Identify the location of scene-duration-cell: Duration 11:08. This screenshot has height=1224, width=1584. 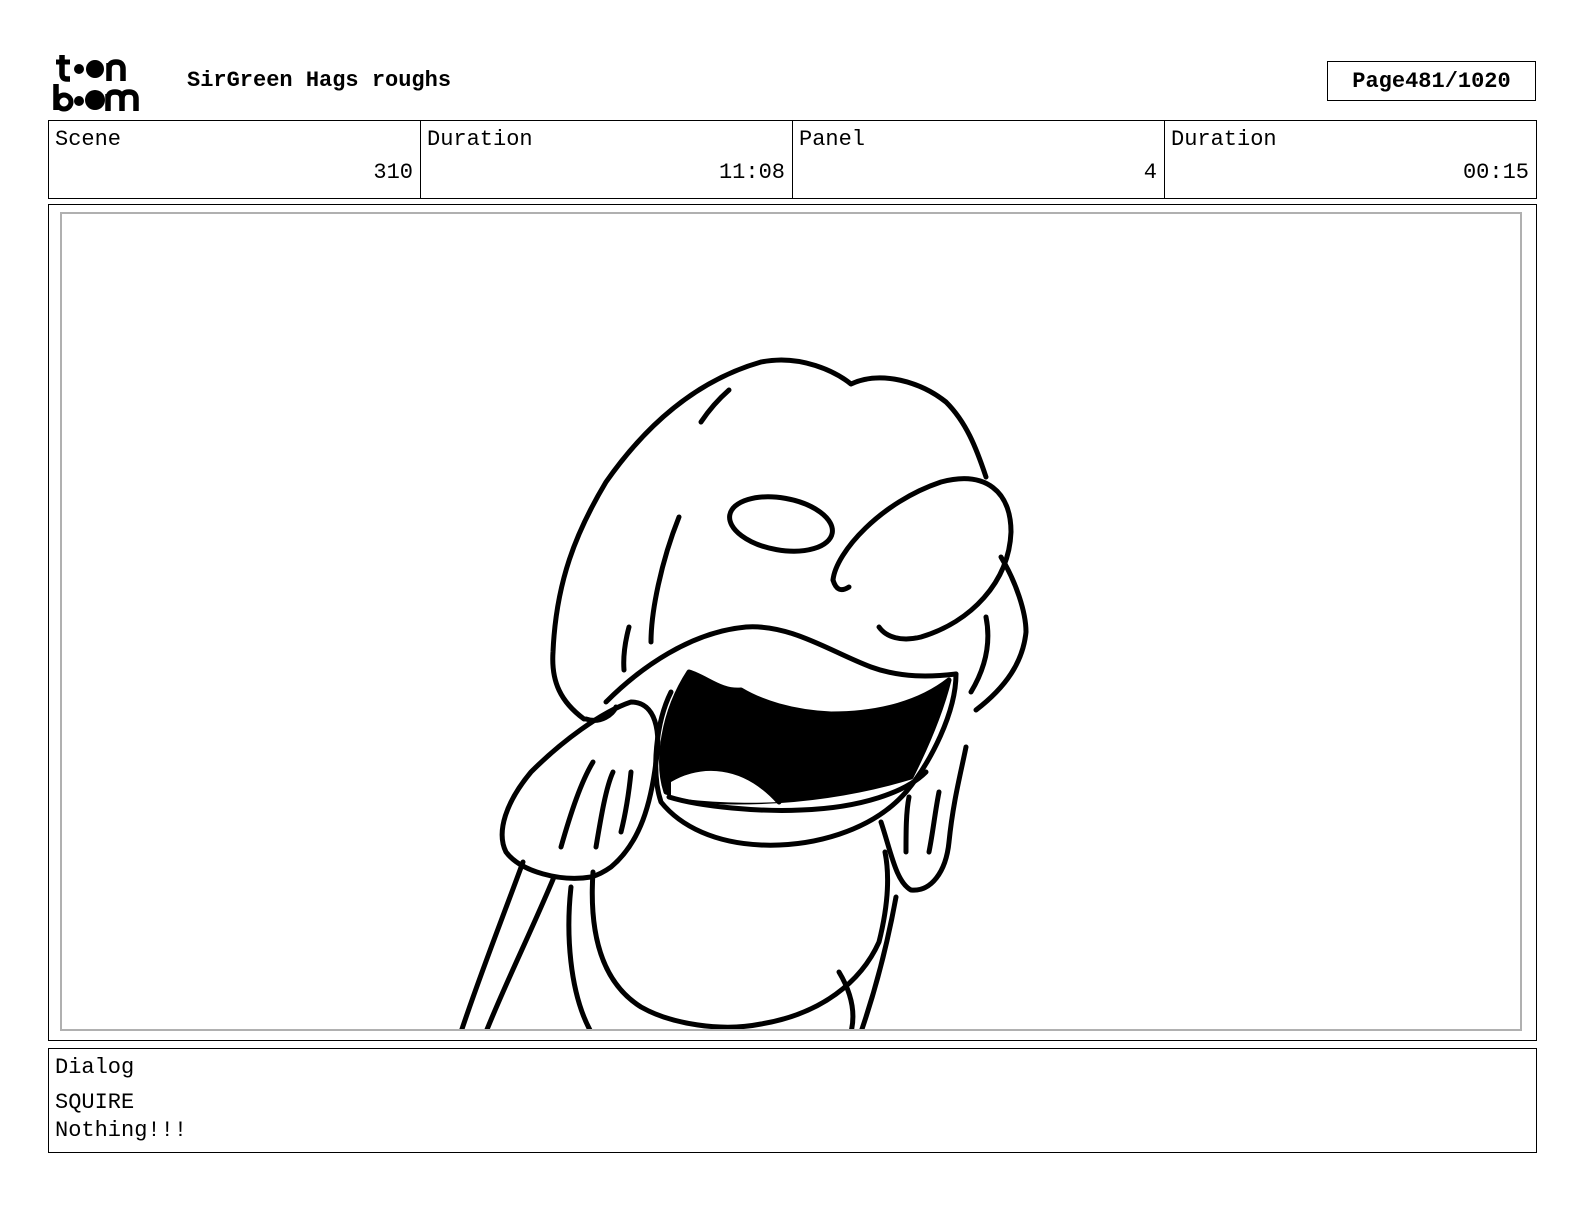
(606, 159).